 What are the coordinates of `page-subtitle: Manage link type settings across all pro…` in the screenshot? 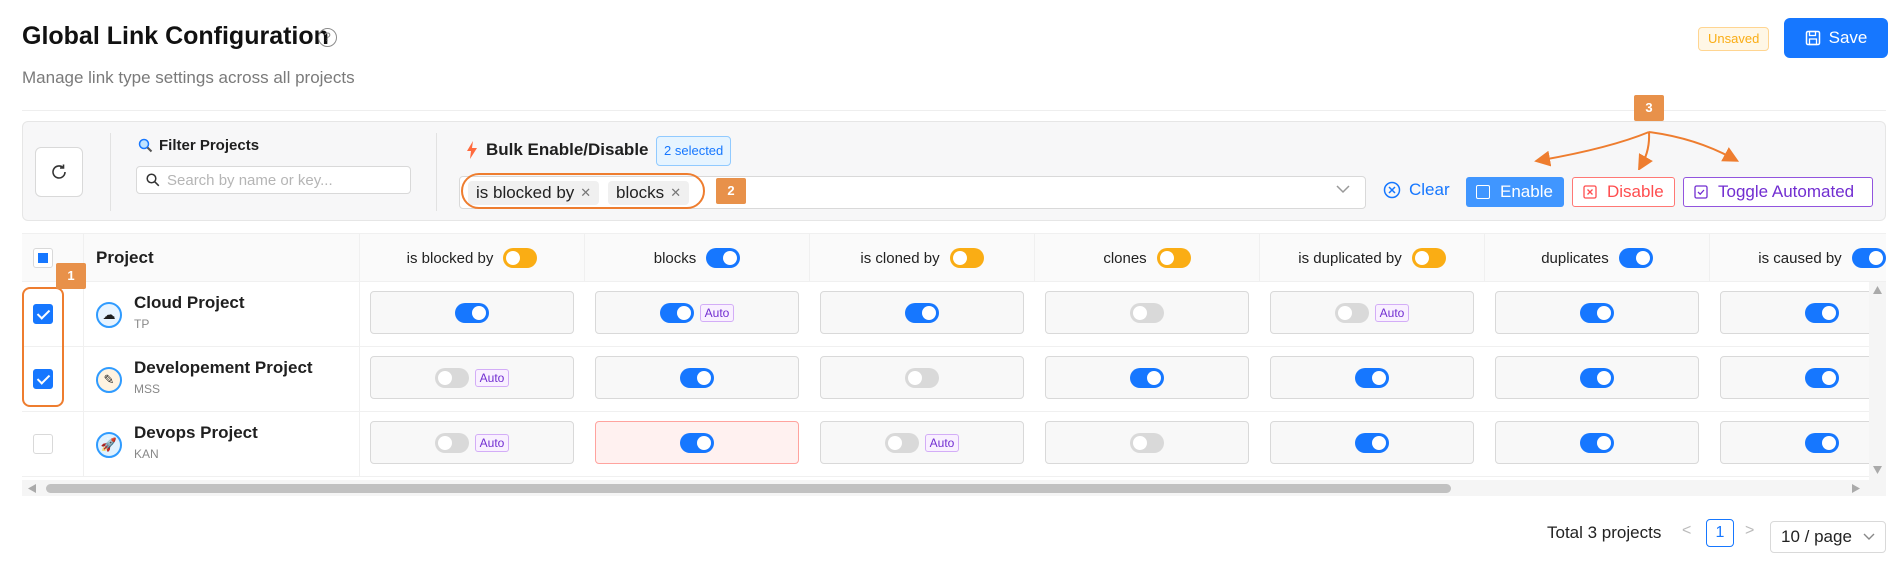 It's located at (188, 77).